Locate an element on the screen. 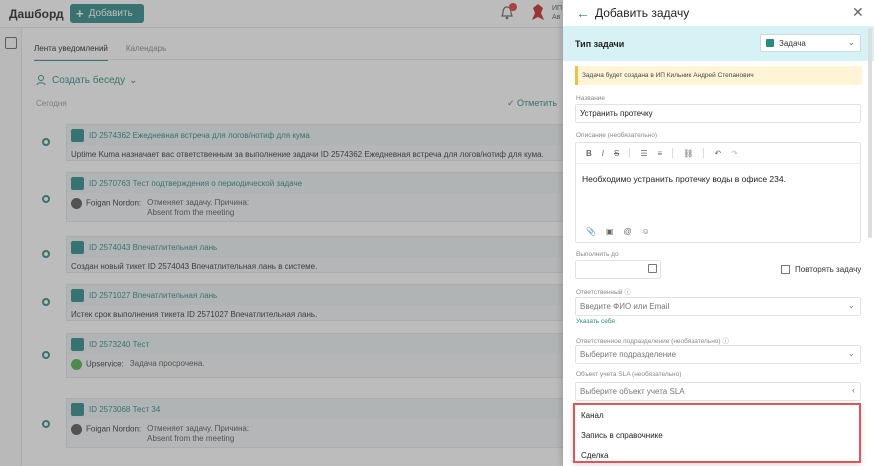 This screenshot has height=466, width=874. image-icon: ▣ is located at coordinates (610, 231).